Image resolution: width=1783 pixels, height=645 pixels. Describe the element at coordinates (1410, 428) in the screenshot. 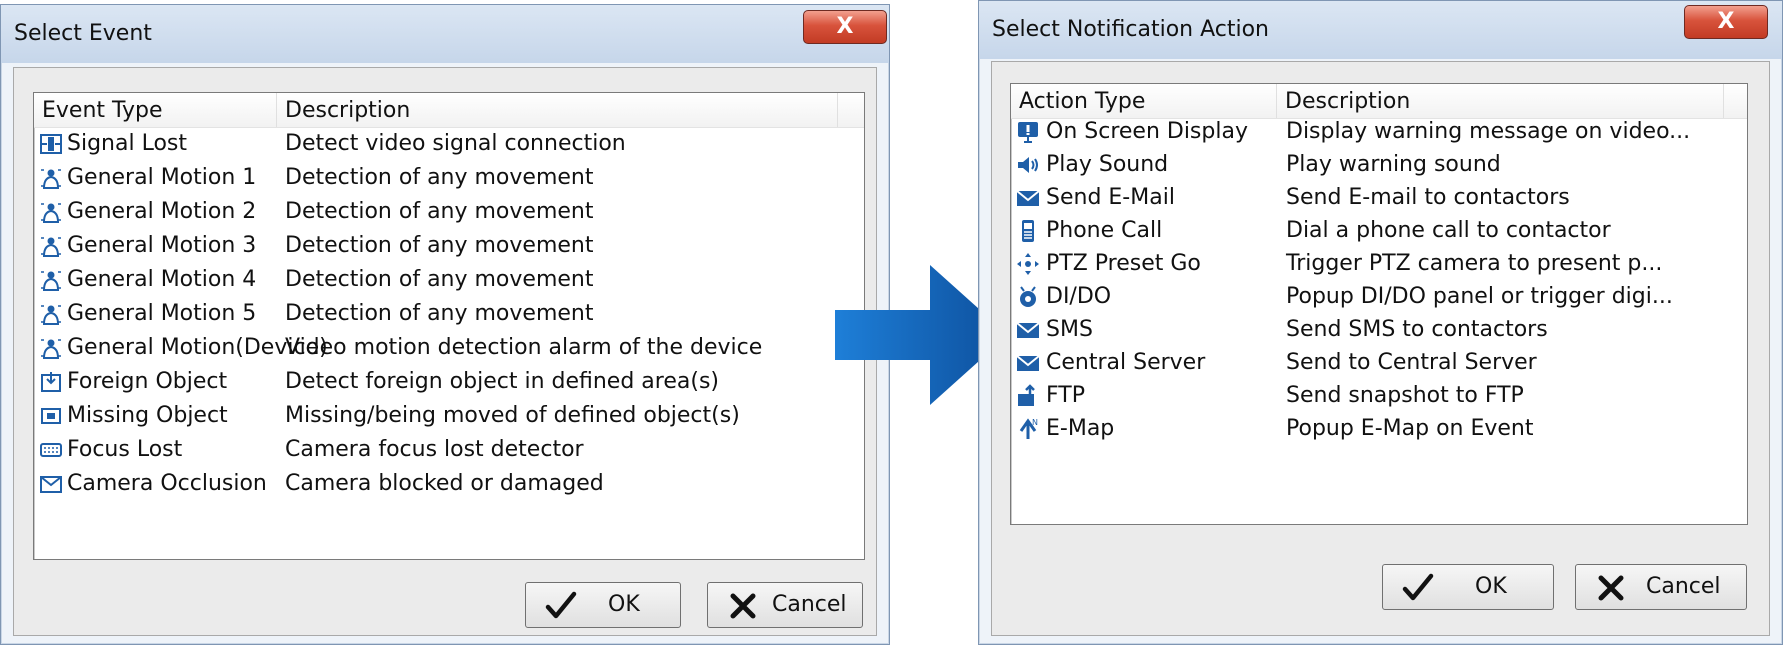

I see `row-description: Popup E-Map on Event` at that location.